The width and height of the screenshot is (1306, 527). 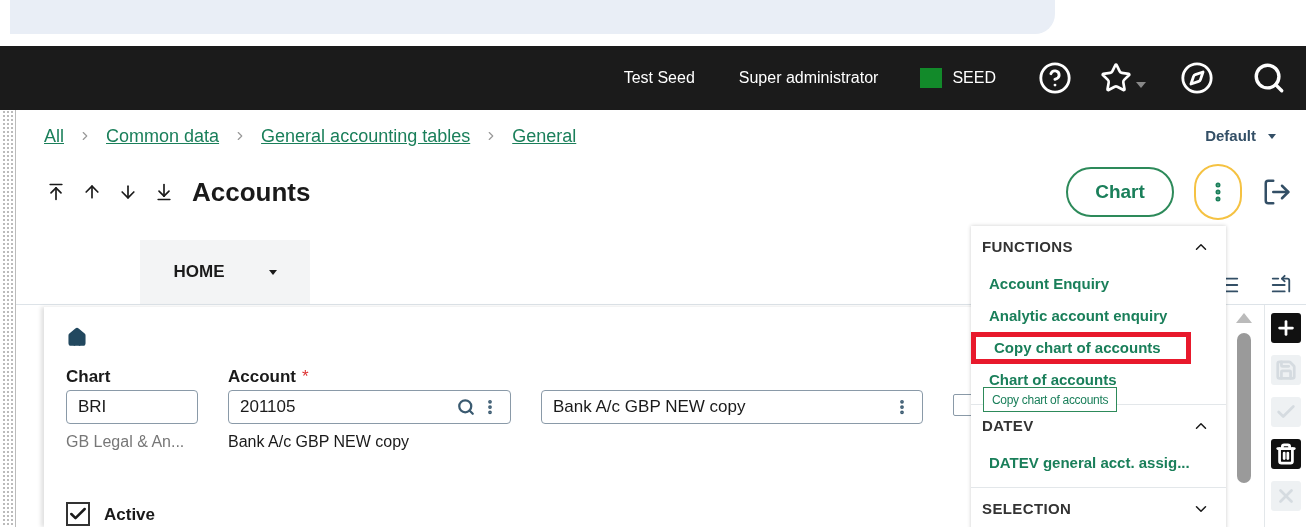 What do you see at coordinates (9, 318) in the screenshot?
I see `resize-handle` at bounding box center [9, 318].